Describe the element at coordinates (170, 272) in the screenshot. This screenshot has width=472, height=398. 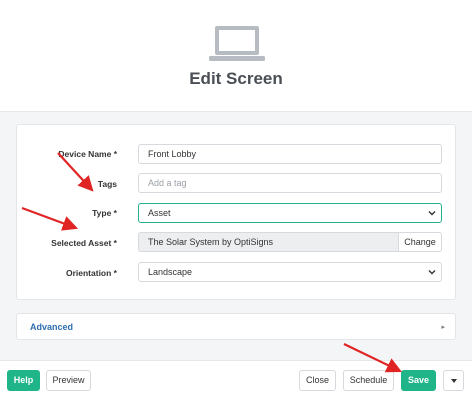
I see `orientation-select-value: Landscape` at that location.